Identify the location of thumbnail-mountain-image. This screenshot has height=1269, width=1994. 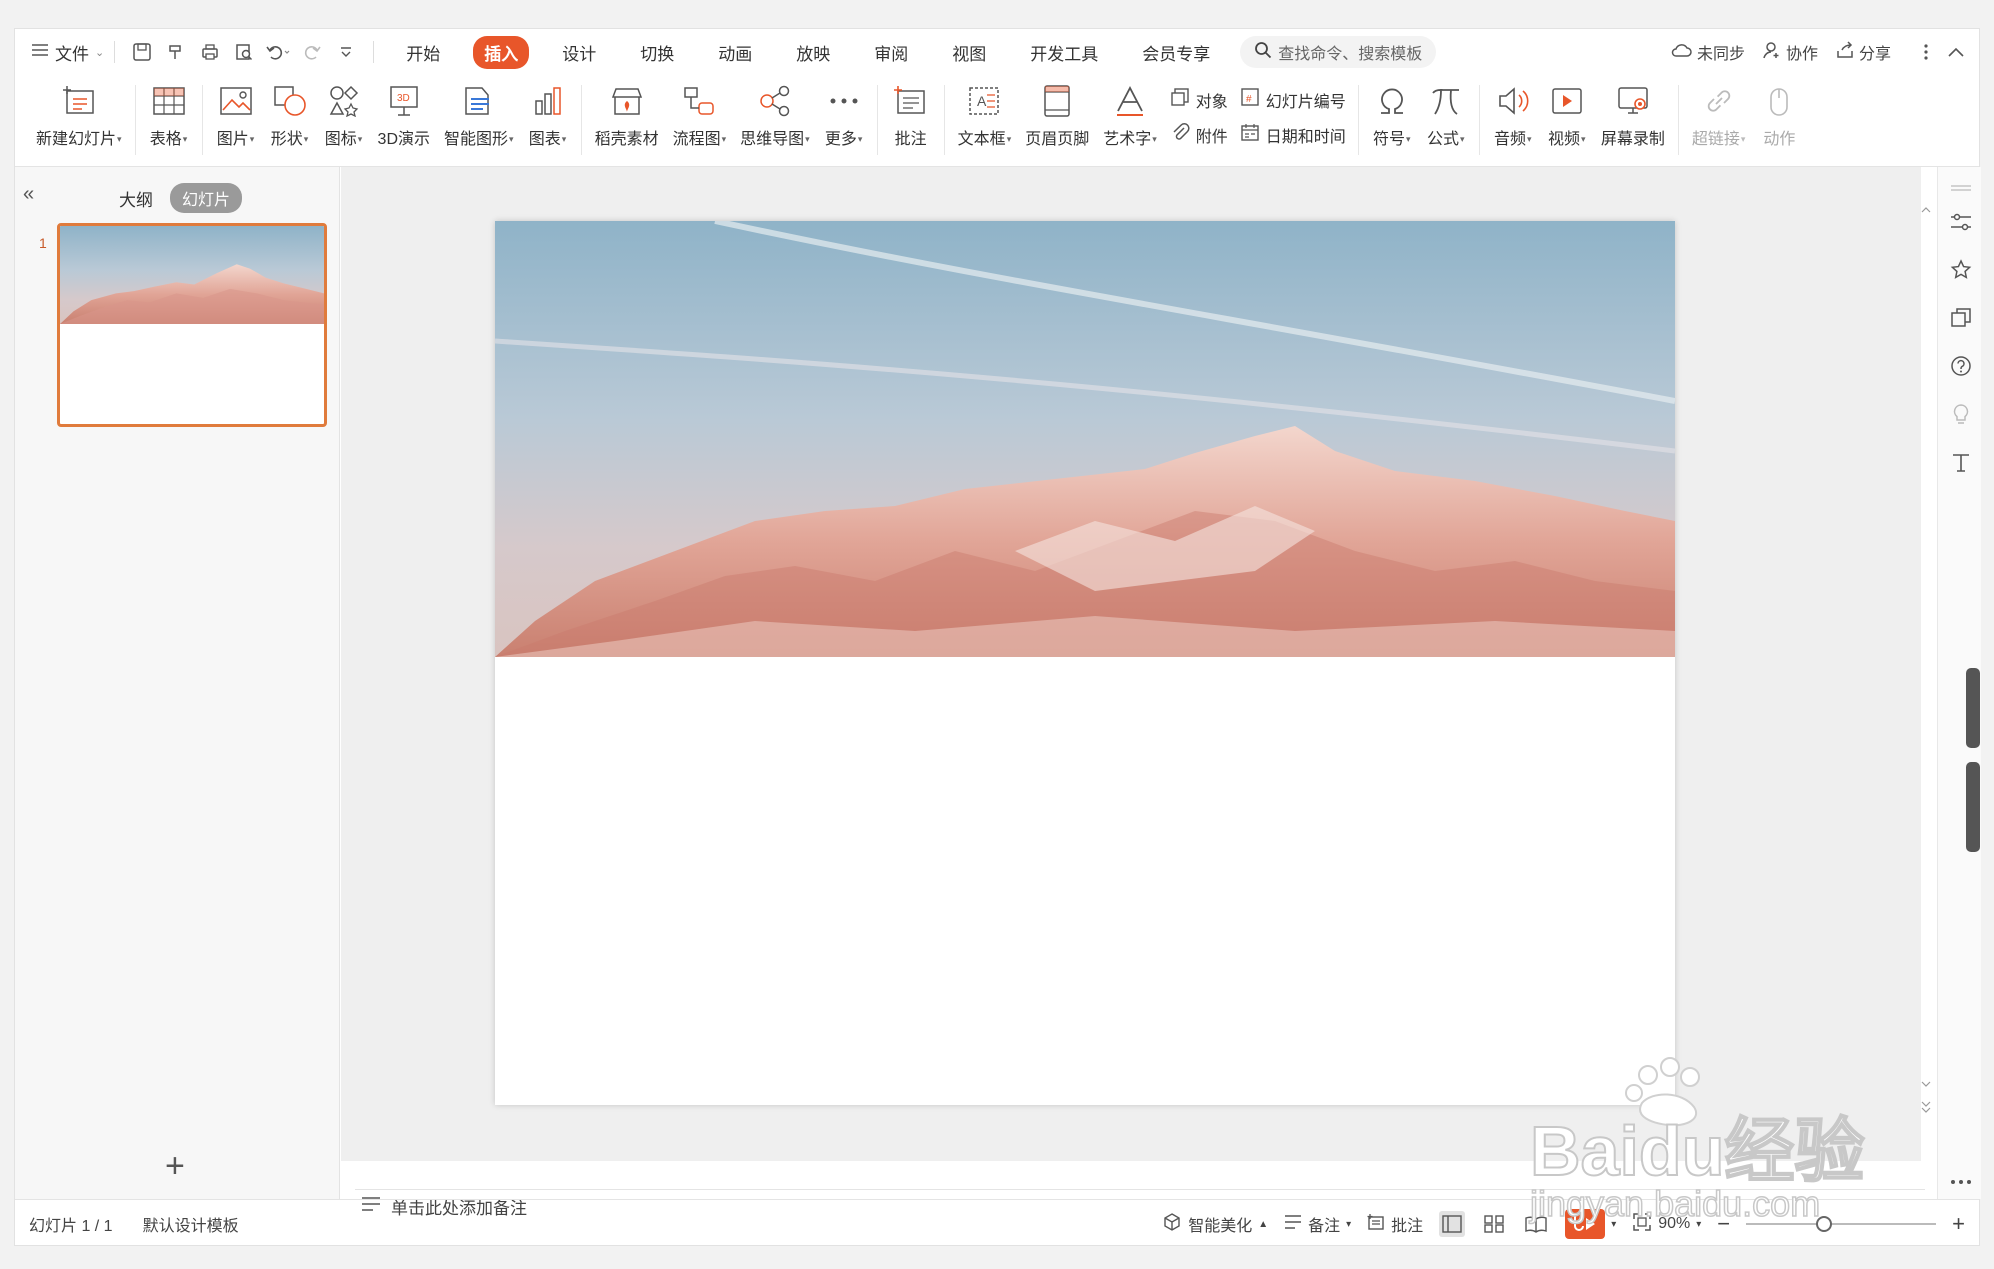
(192, 275).